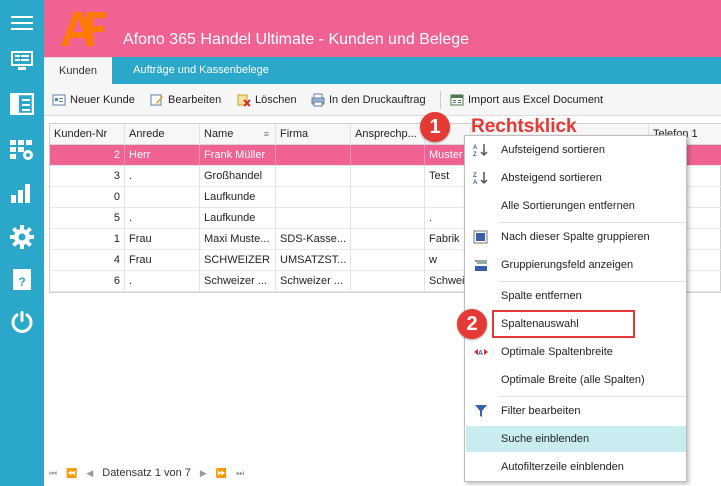 The image size is (721, 486). I want to click on prev-record-icon: ◀, so click(89, 473).